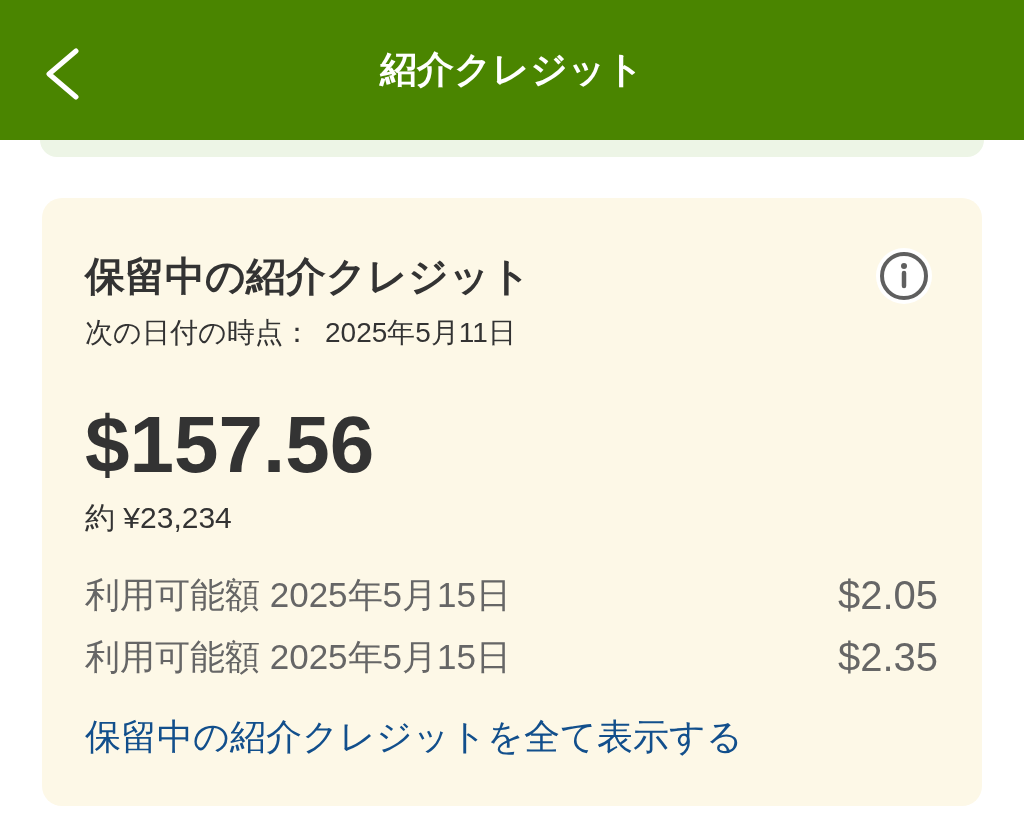  What do you see at coordinates (62, 74) in the screenshot?
I see `chevron-left-icon` at bounding box center [62, 74].